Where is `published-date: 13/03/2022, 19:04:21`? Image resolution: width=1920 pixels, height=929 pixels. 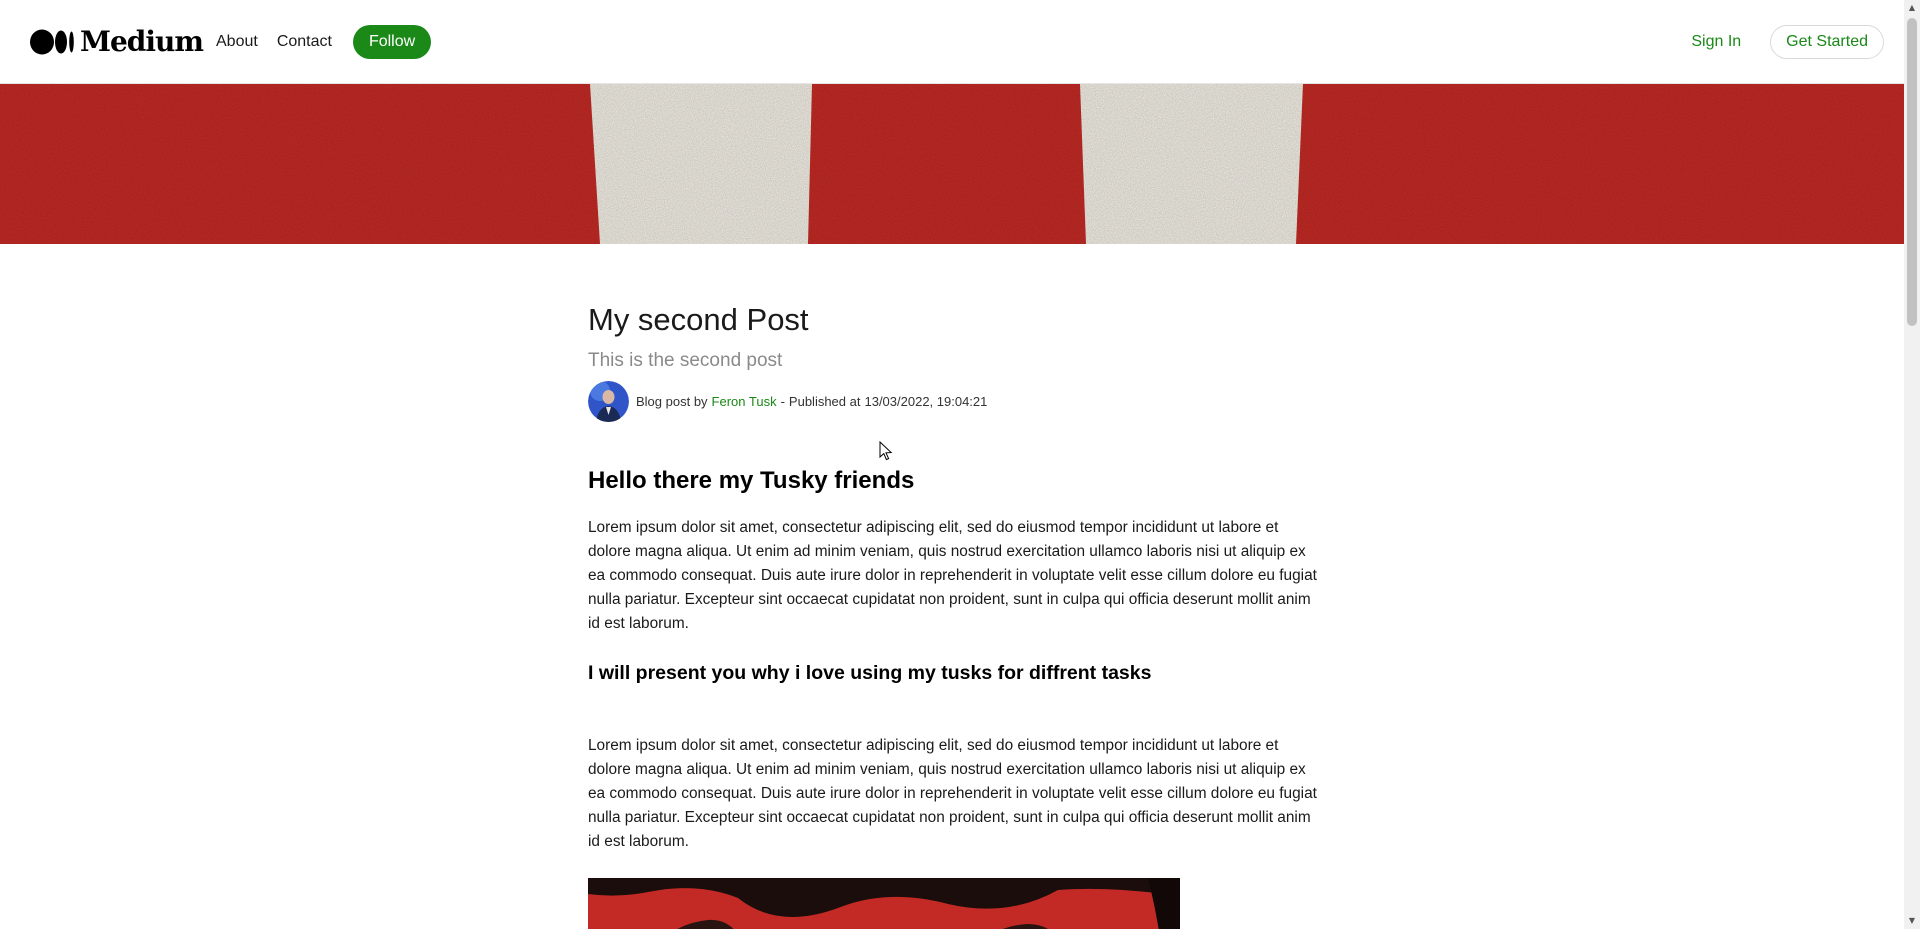
published-date: 13/03/2022, 19:04:21 is located at coordinates (926, 401).